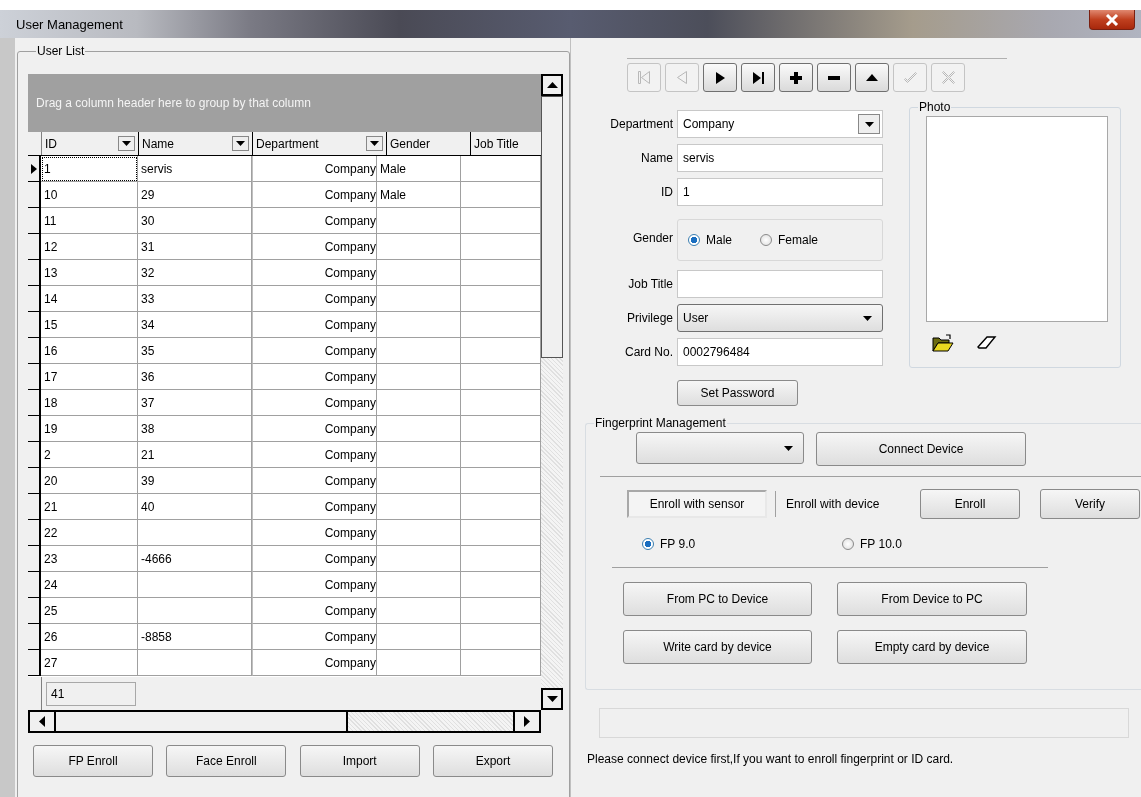  I want to click on list-action-button: FP Enroll, so click(93, 761).